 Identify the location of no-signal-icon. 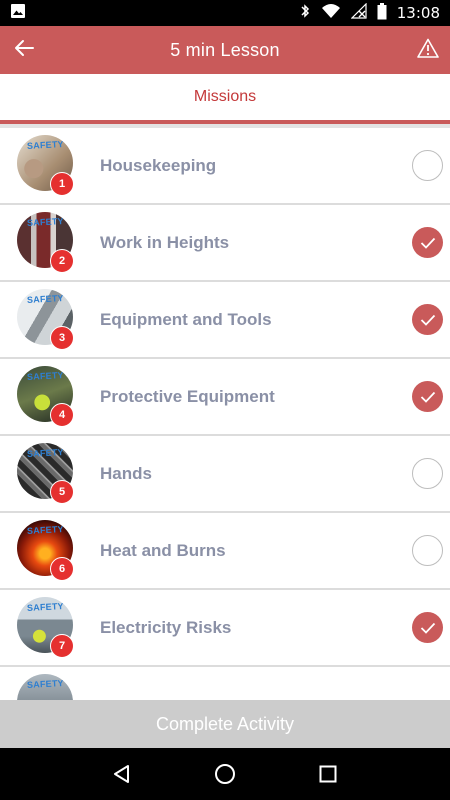
(358, 12).